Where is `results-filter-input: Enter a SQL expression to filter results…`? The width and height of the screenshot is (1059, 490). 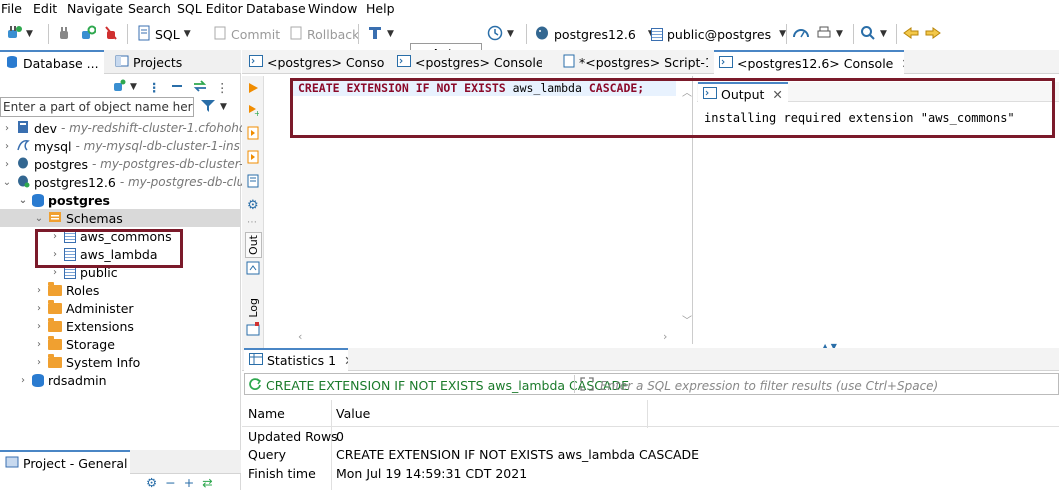 results-filter-input: Enter a SQL expression to filter results… is located at coordinates (759, 385).